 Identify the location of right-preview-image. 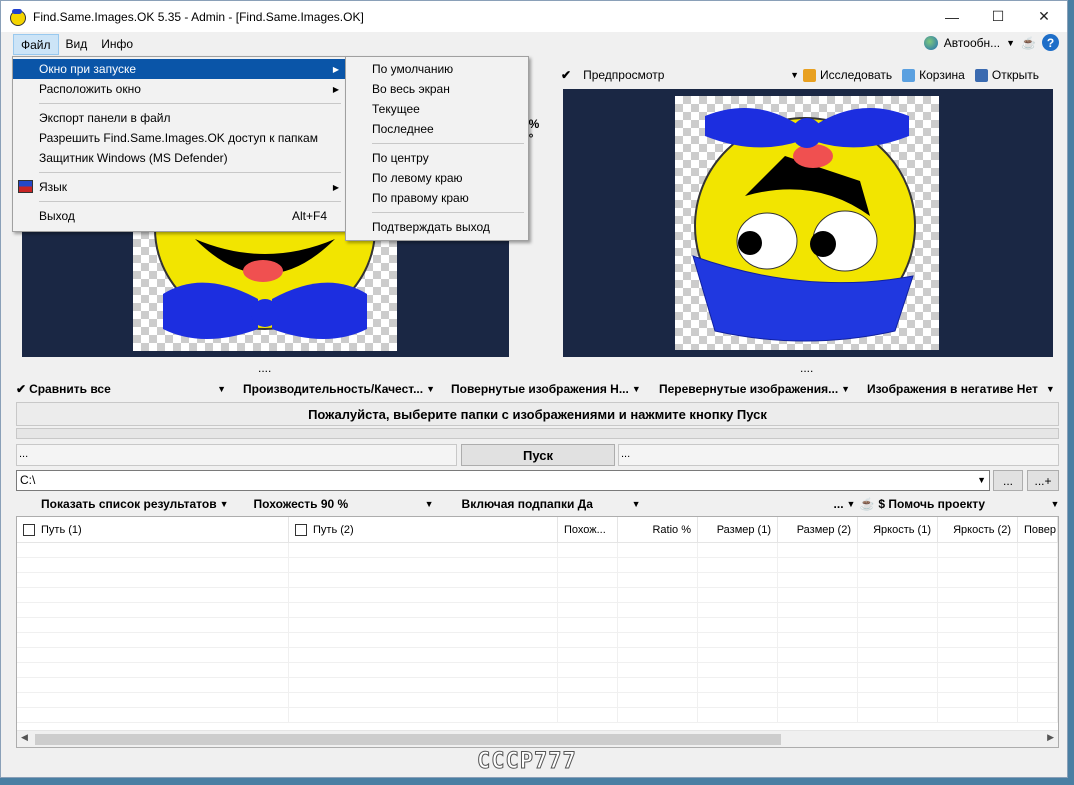
(807, 223).